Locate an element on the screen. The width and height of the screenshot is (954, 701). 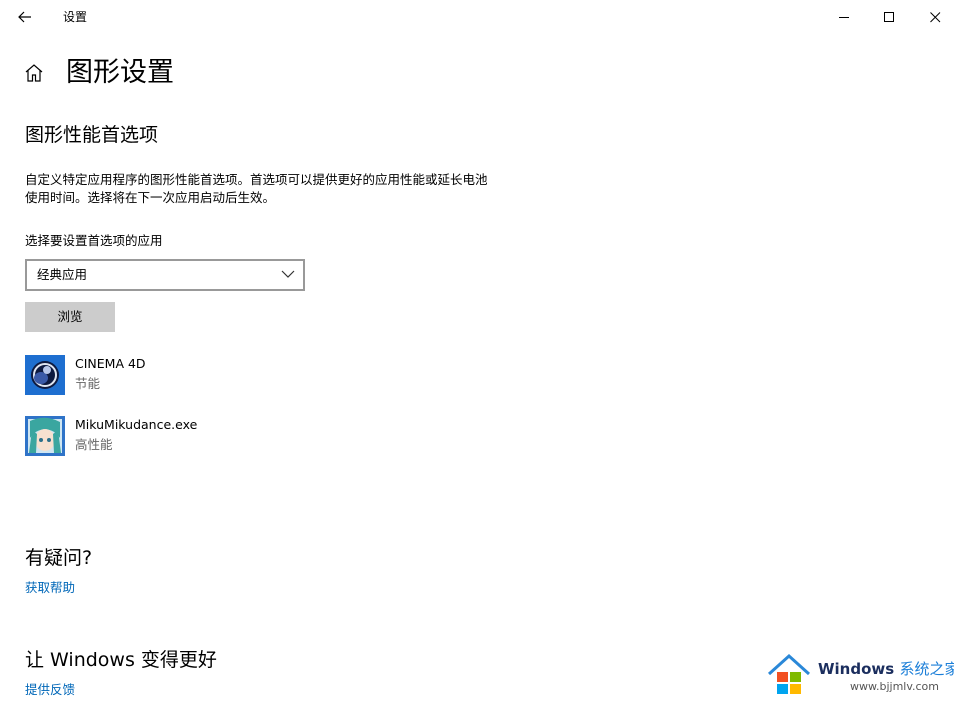
give-feedback-link: 提供反馈 is located at coordinates (50, 690).